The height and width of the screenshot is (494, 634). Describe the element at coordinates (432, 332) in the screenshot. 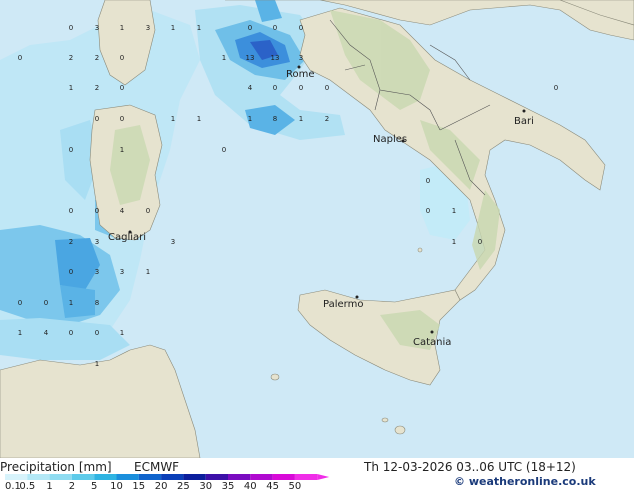

I see `city-dot-catania` at that location.